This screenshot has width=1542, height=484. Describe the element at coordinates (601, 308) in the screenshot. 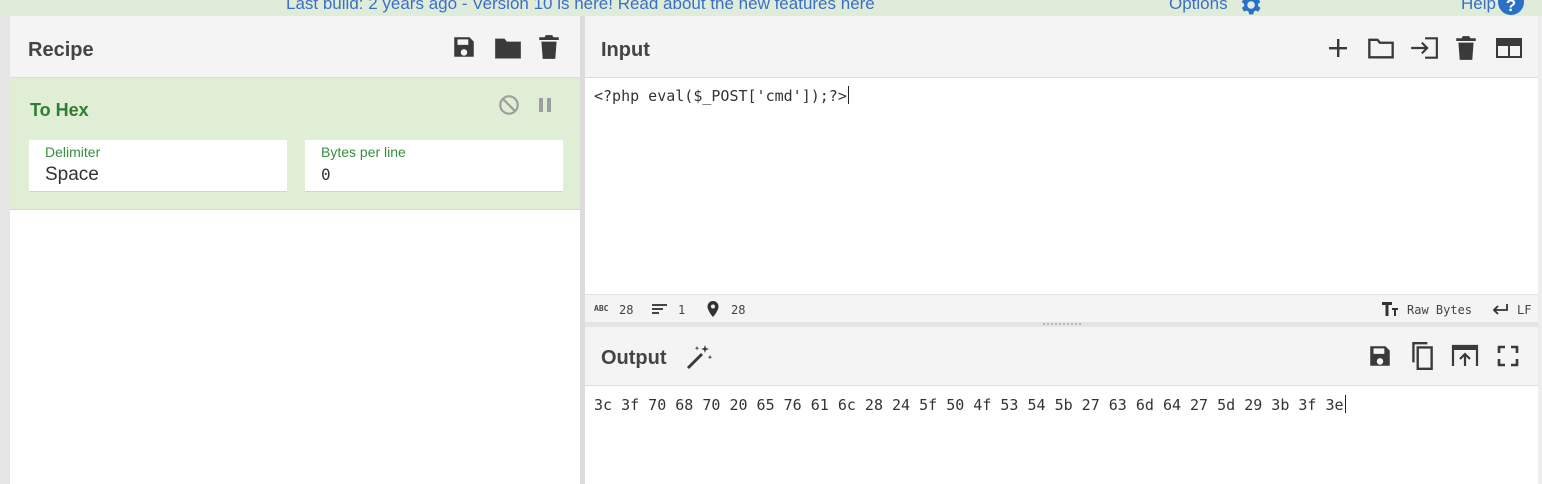

I see `length-icon: ABC` at that location.